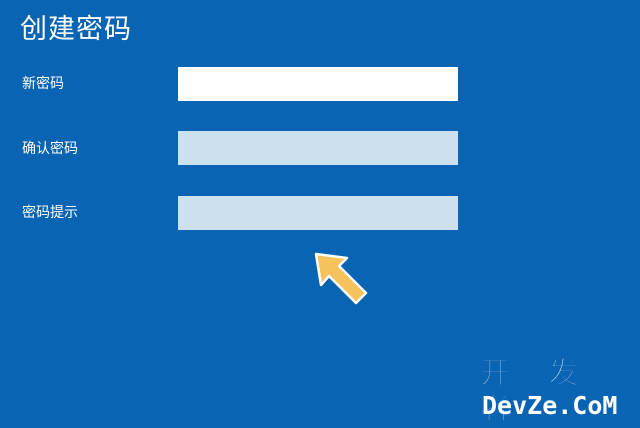 This screenshot has height=428, width=640. I want to click on watermark-site-text: DevZe.CoM, so click(550, 405).